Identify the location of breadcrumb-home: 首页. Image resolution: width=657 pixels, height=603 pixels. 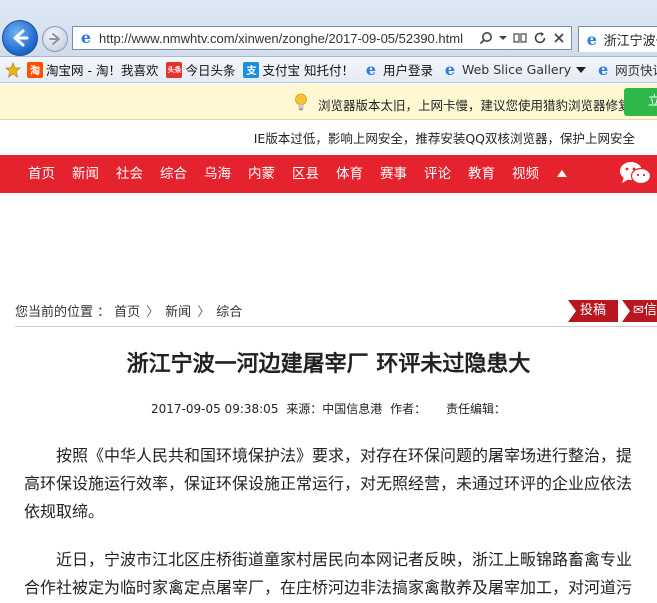
(127, 310).